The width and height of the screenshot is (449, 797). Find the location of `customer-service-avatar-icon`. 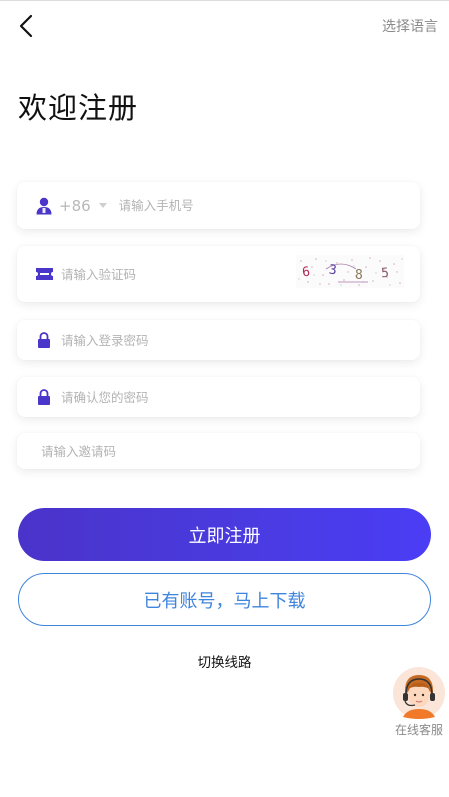

customer-service-avatar-icon is located at coordinates (419, 693).